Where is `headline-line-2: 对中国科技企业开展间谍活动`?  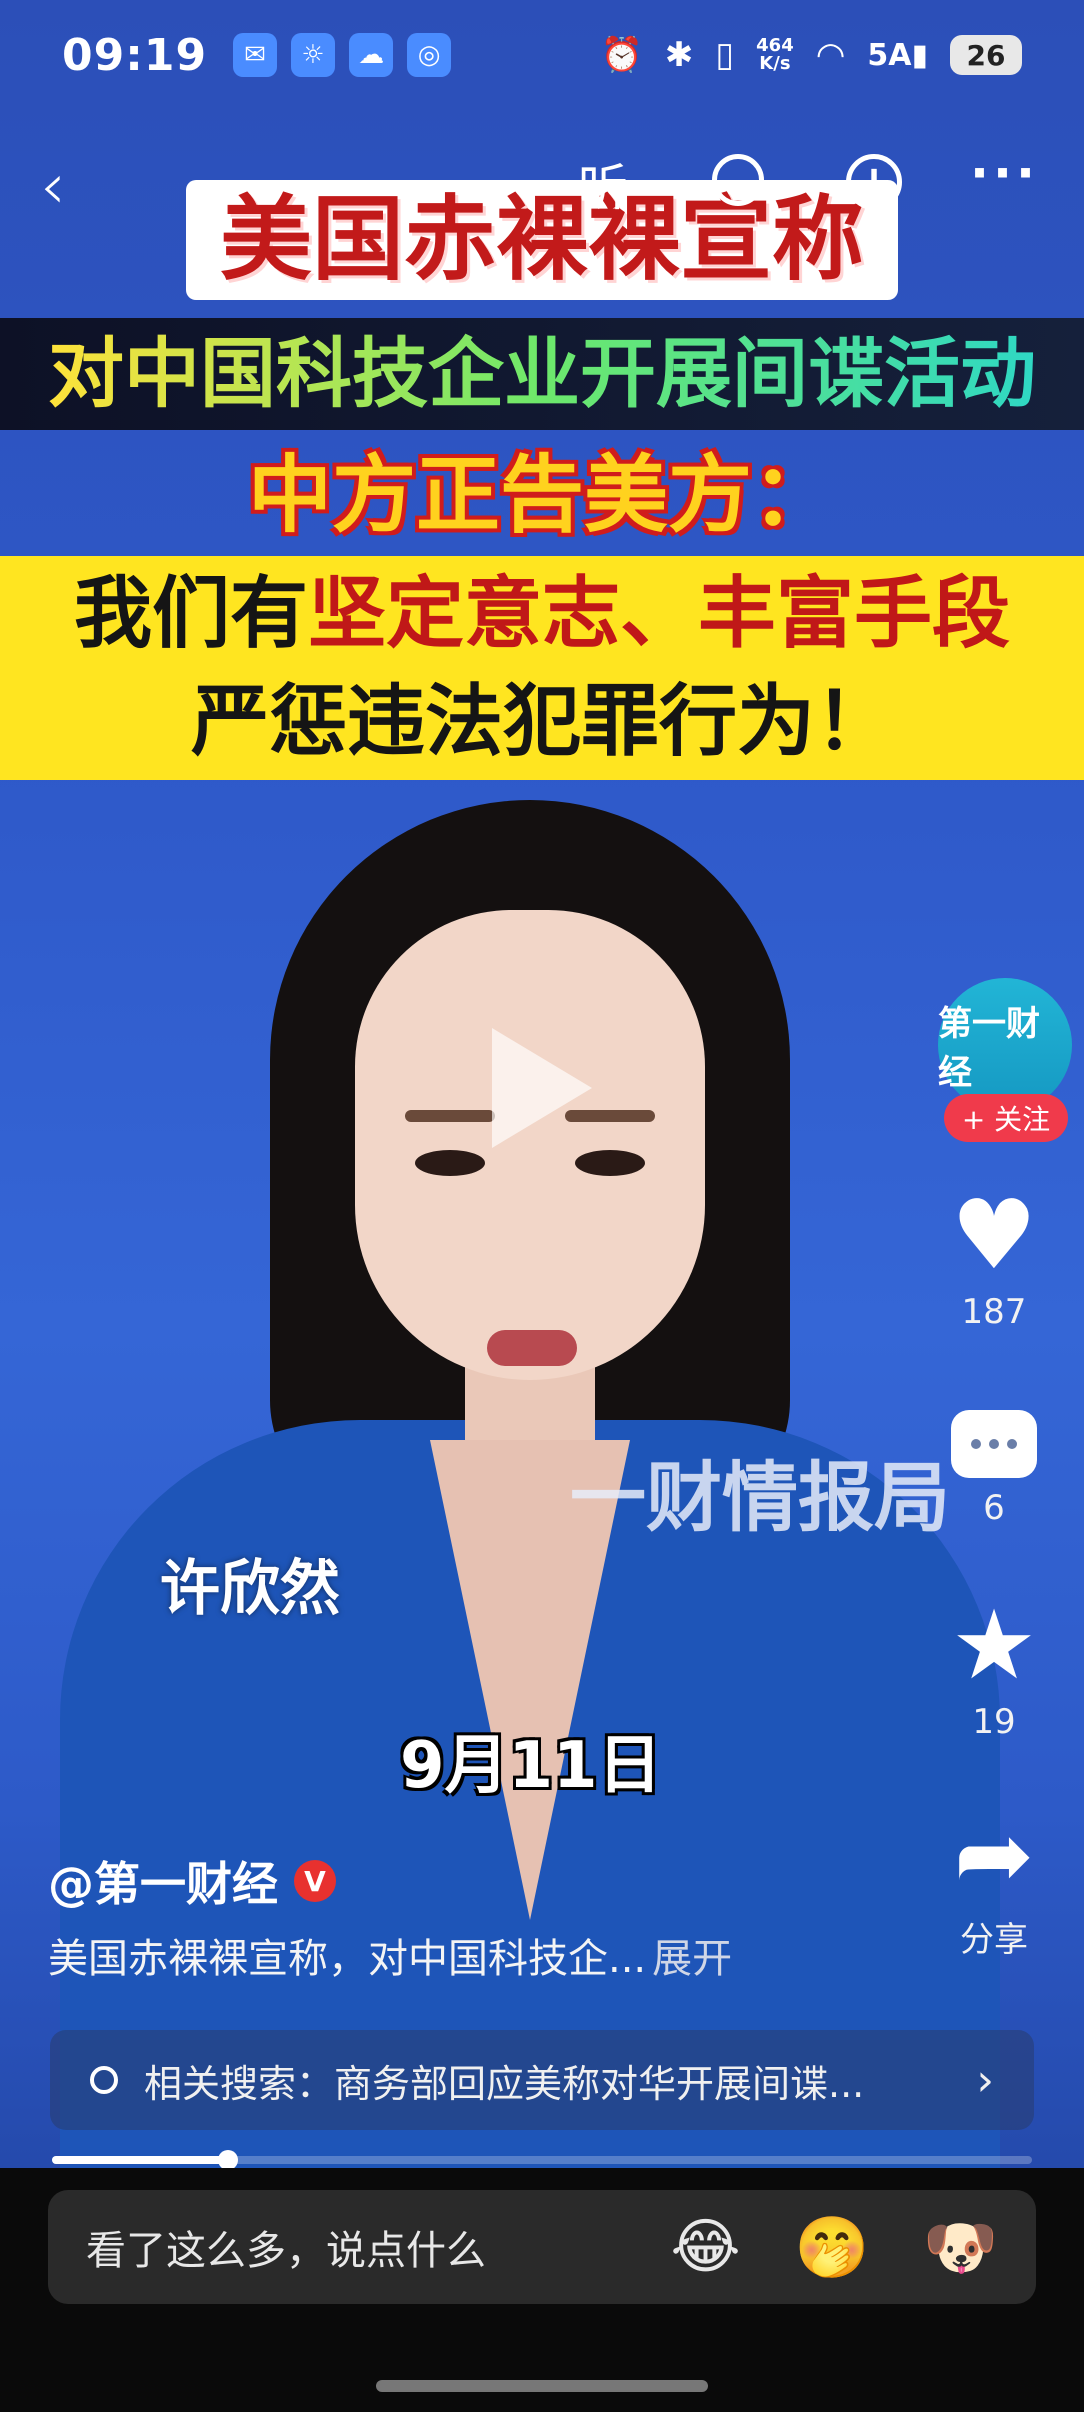
headline-line-2: 对中国科技企业开展间谍活动 is located at coordinates (542, 374).